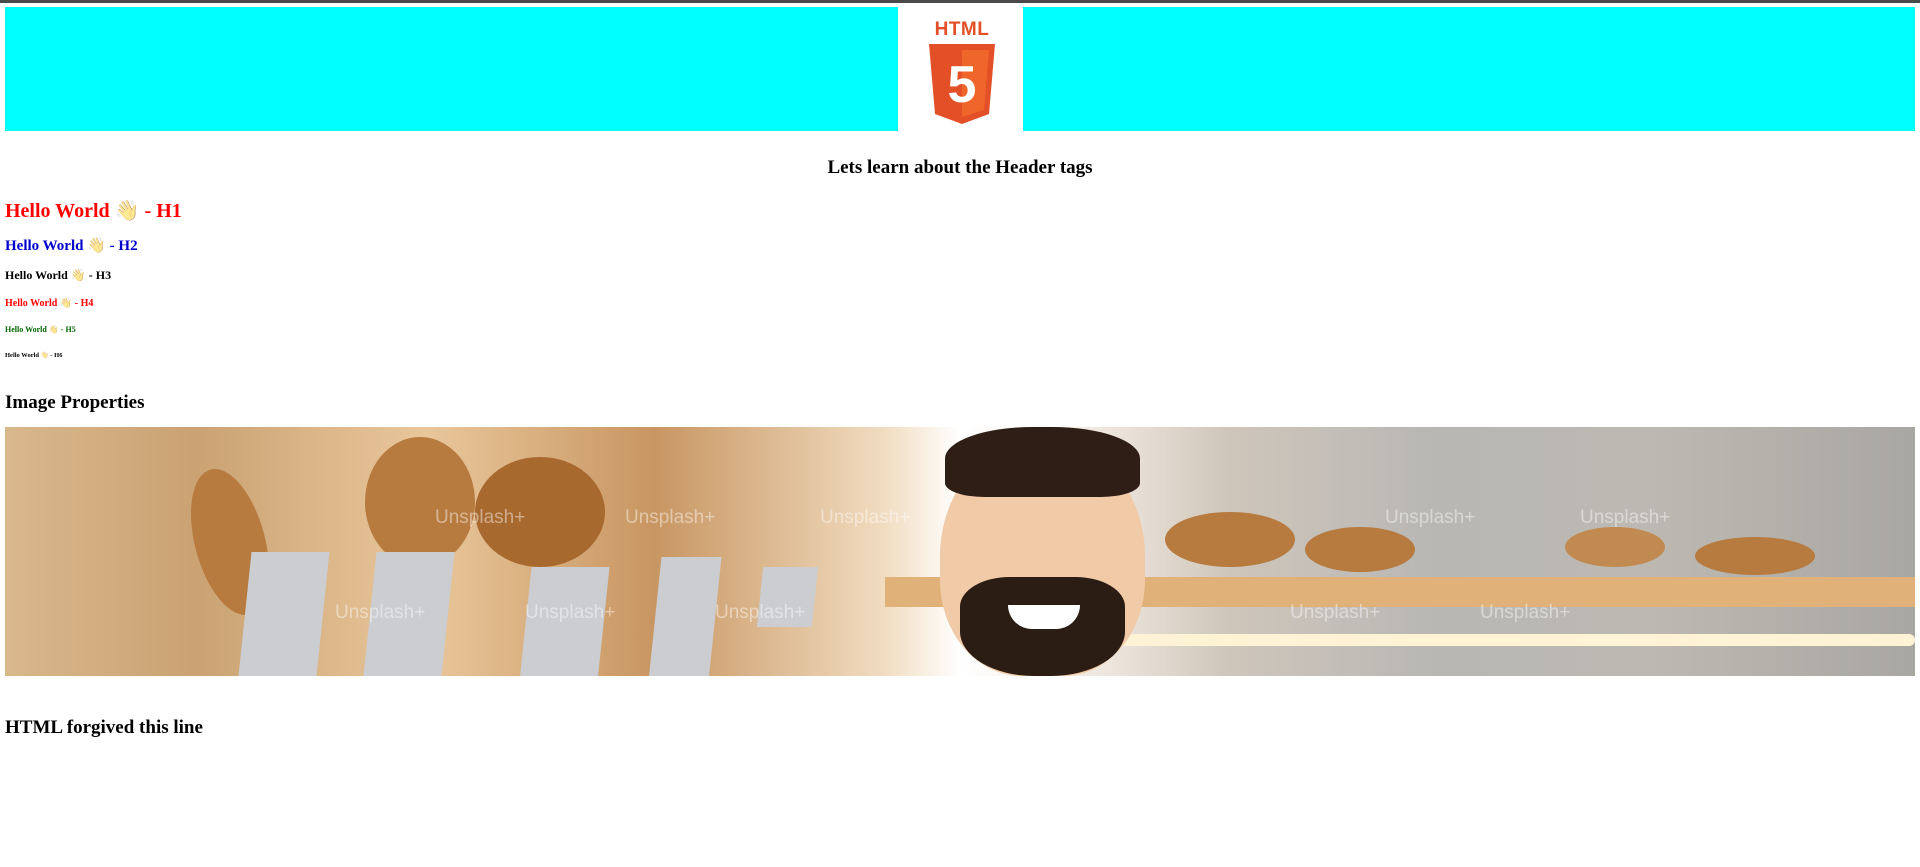 Image resolution: width=1920 pixels, height=867 pixels. Describe the element at coordinates (44, 246) in the screenshot. I see `heading-h2-text: Hello World` at that location.